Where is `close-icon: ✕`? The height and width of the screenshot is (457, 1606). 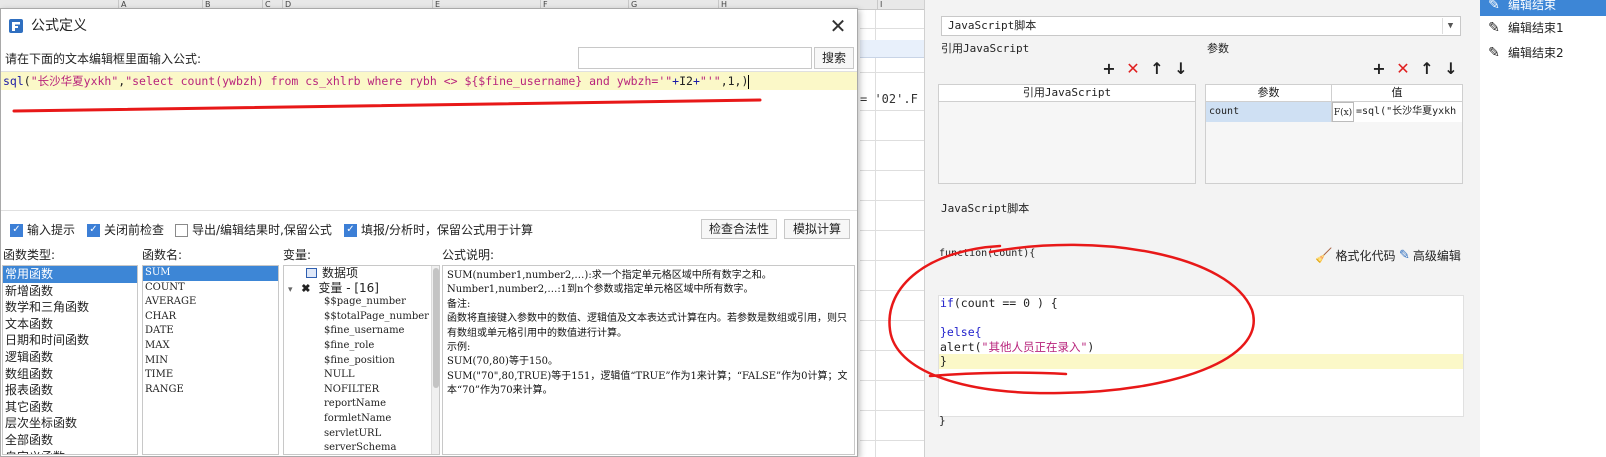 close-icon: ✕ is located at coordinates (838, 26).